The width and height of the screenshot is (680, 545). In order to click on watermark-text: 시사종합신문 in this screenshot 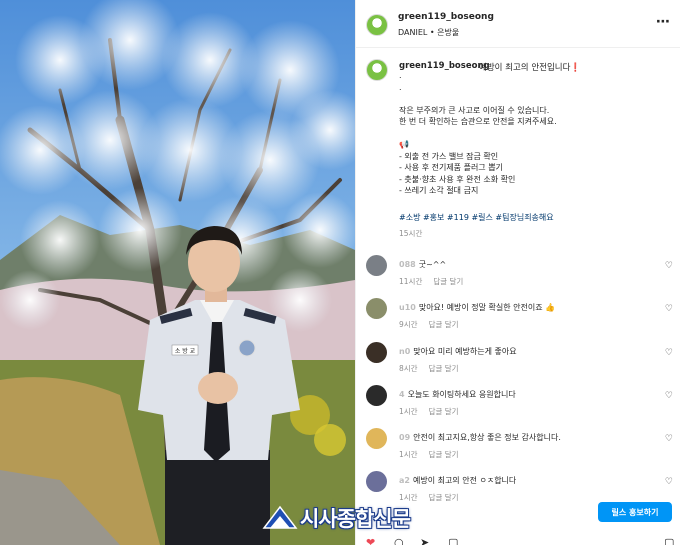, I will do `click(355, 519)`.